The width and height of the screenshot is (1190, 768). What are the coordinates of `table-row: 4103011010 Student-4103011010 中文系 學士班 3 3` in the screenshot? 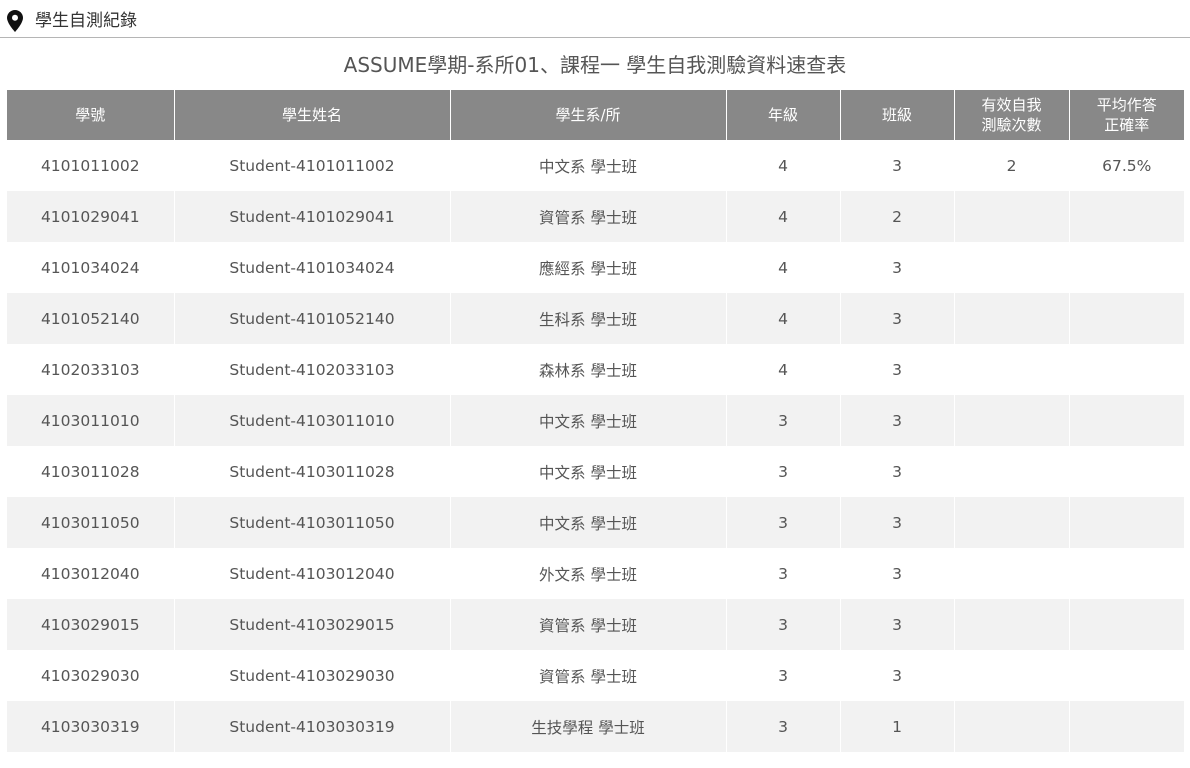 It's located at (595, 420).